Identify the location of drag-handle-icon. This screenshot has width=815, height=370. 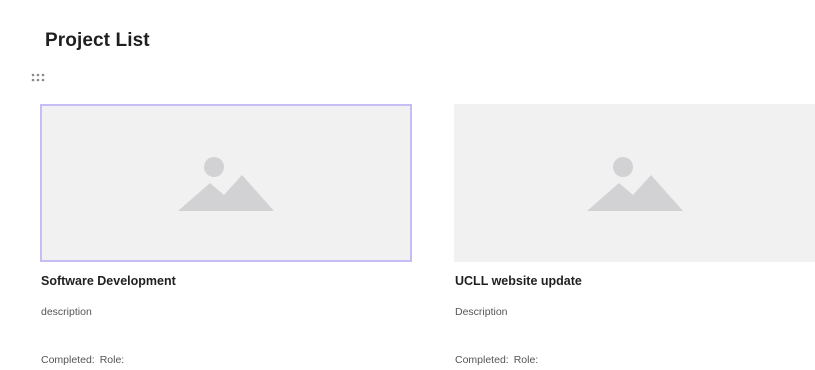
(39, 78).